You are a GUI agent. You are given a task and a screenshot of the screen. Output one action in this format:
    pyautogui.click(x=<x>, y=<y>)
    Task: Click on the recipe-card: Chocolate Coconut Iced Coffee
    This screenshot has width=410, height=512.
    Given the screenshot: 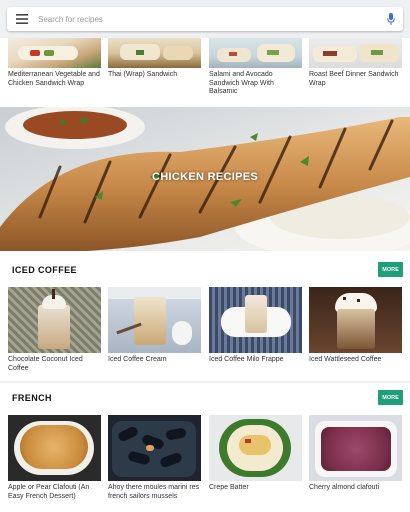 What is the action you would take?
    pyautogui.click(x=54, y=330)
    